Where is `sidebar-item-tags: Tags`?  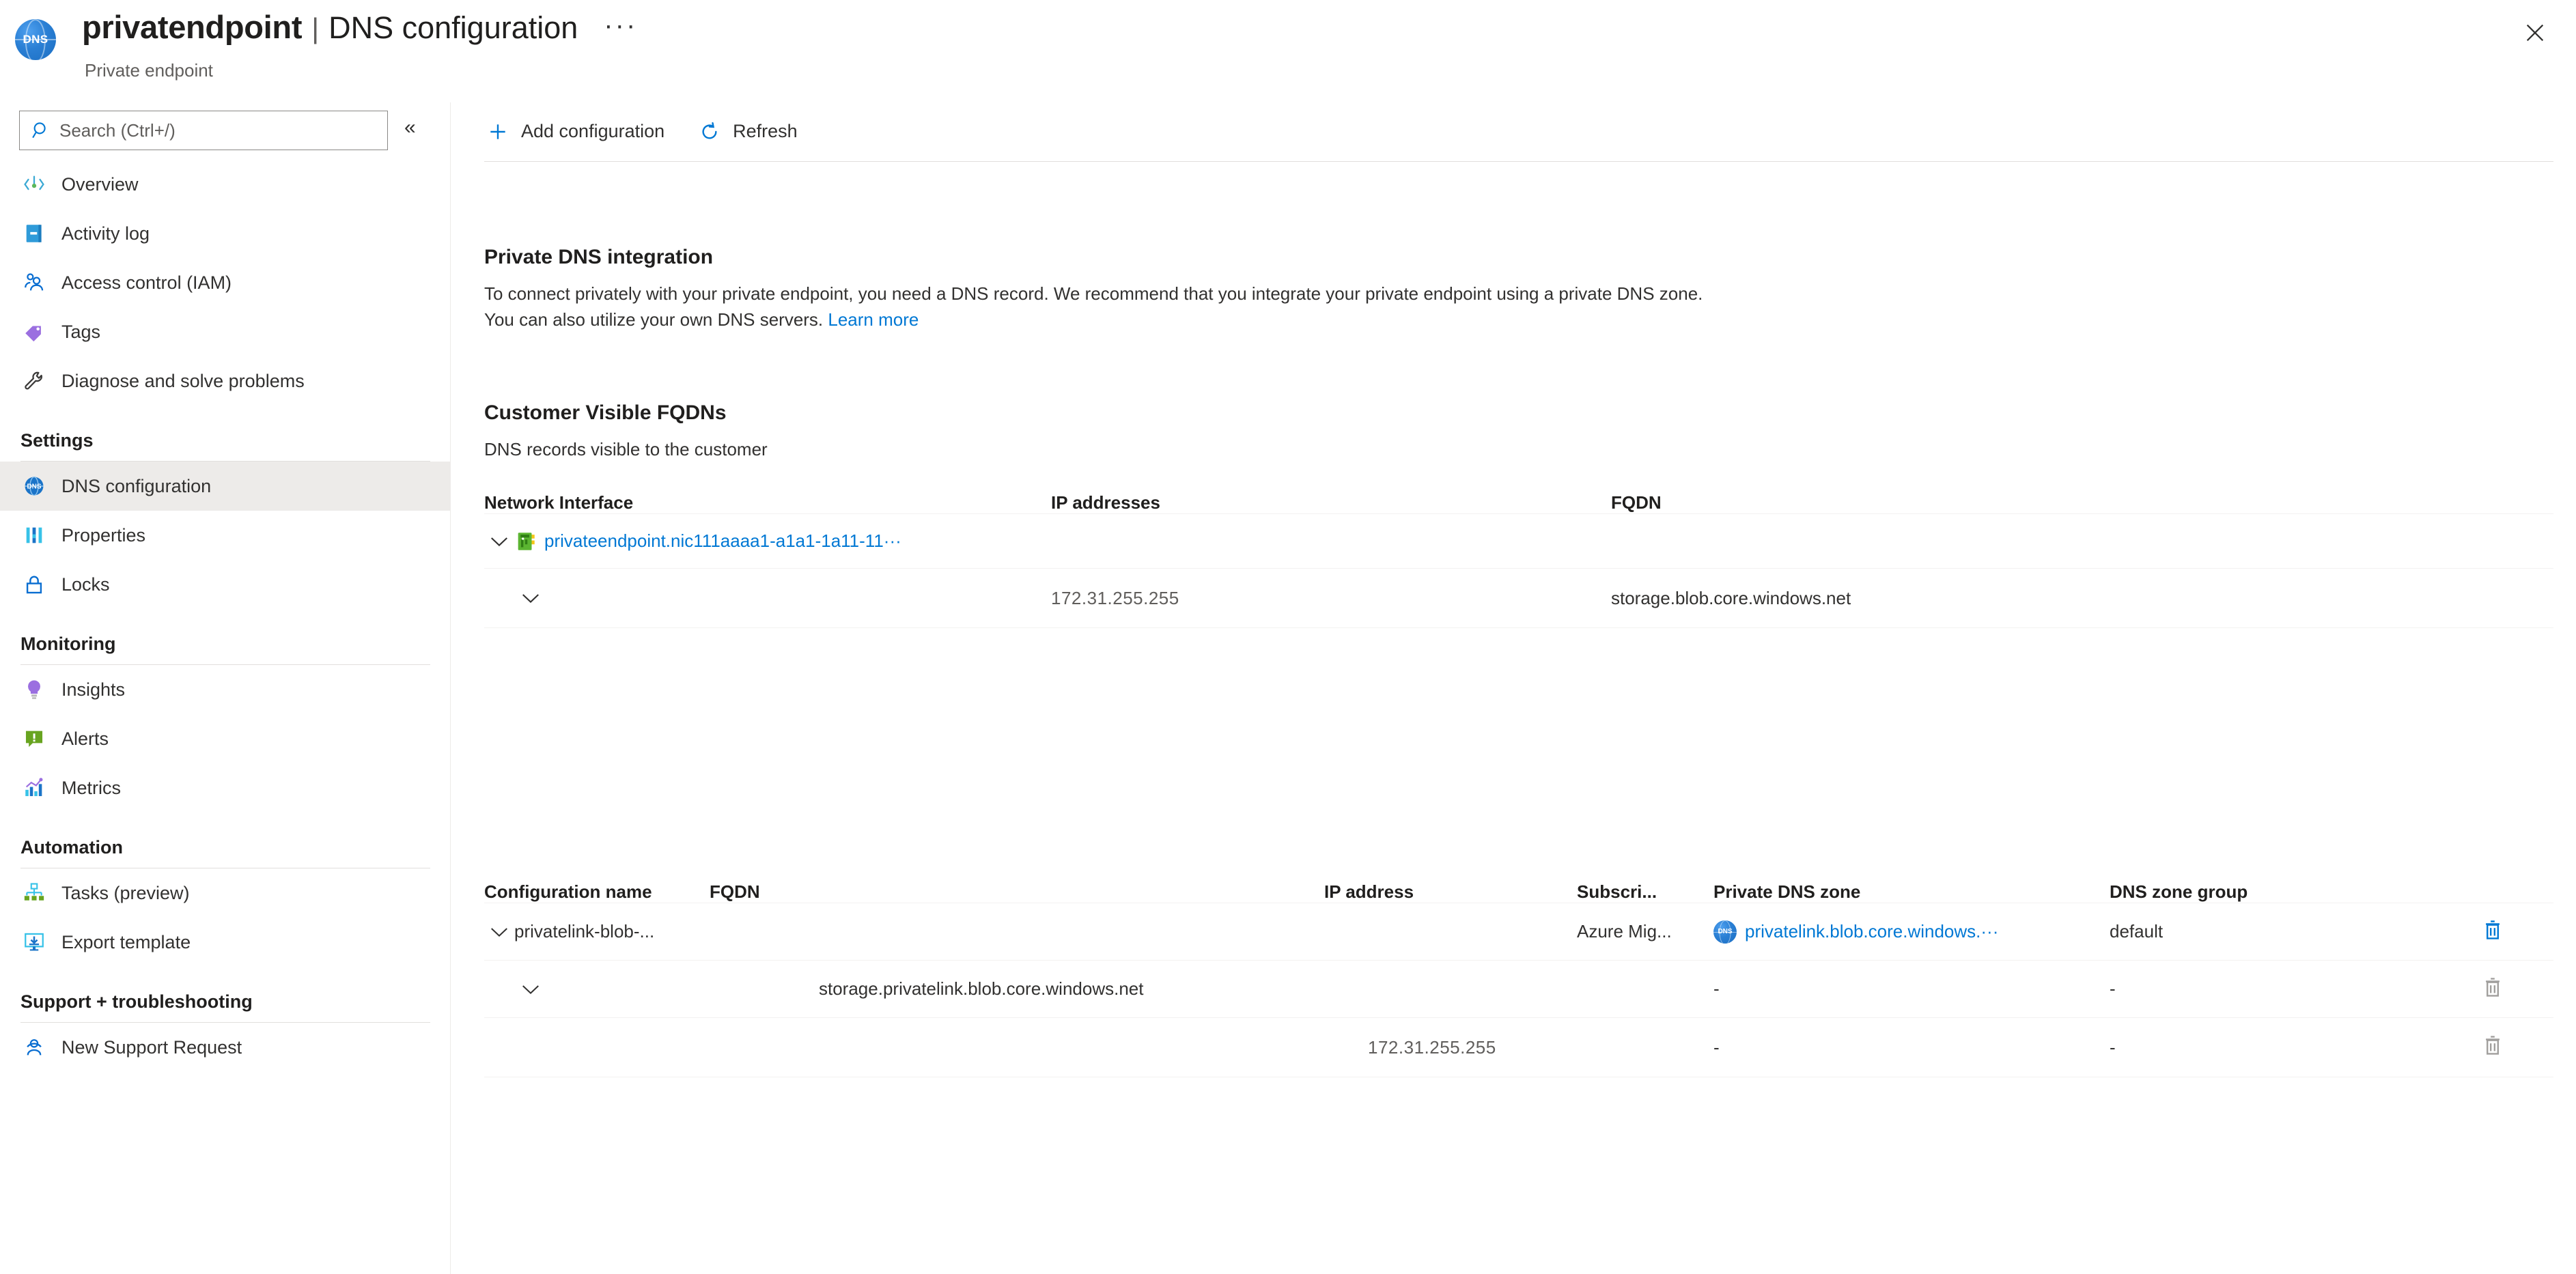 sidebar-item-tags: Tags is located at coordinates (225, 331).